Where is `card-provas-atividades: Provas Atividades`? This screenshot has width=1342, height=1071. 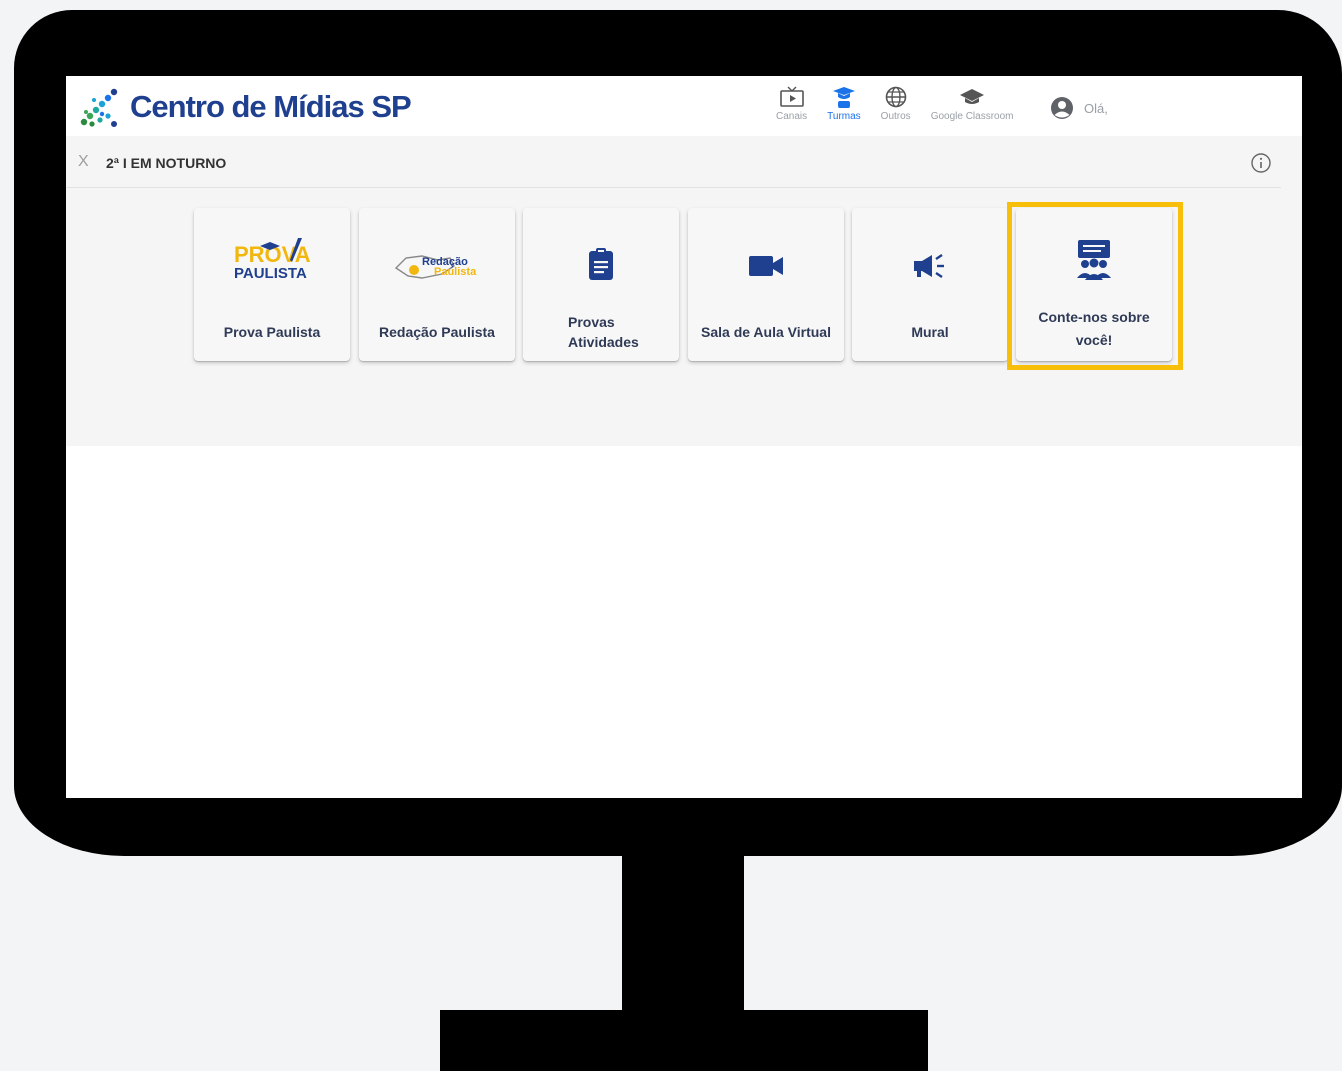
card-provas-atividades: Provas Atividades is located at coordinates (601, 284).